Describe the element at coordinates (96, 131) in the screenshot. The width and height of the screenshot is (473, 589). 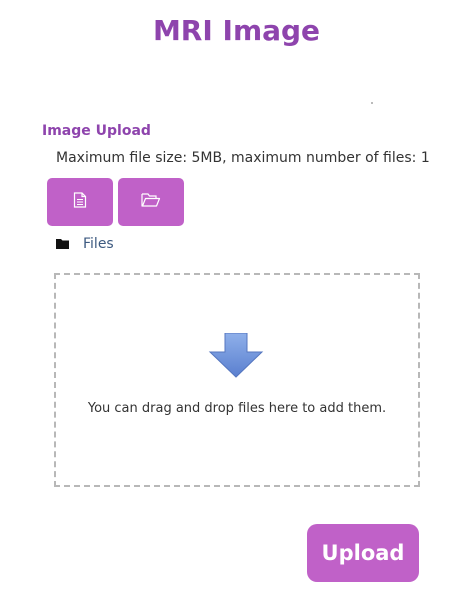
I see `image-upload-label: Image Upload` at that location.